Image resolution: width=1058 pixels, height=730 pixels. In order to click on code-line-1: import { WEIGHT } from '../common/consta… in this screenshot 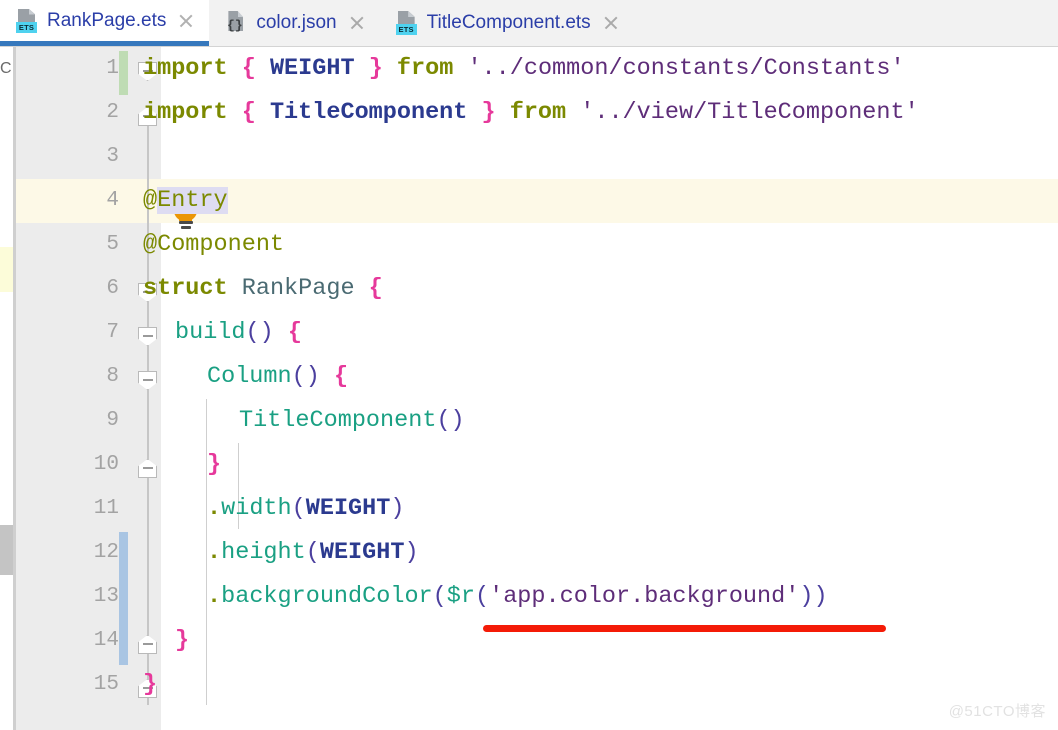, I will do `click(524, 69)`.